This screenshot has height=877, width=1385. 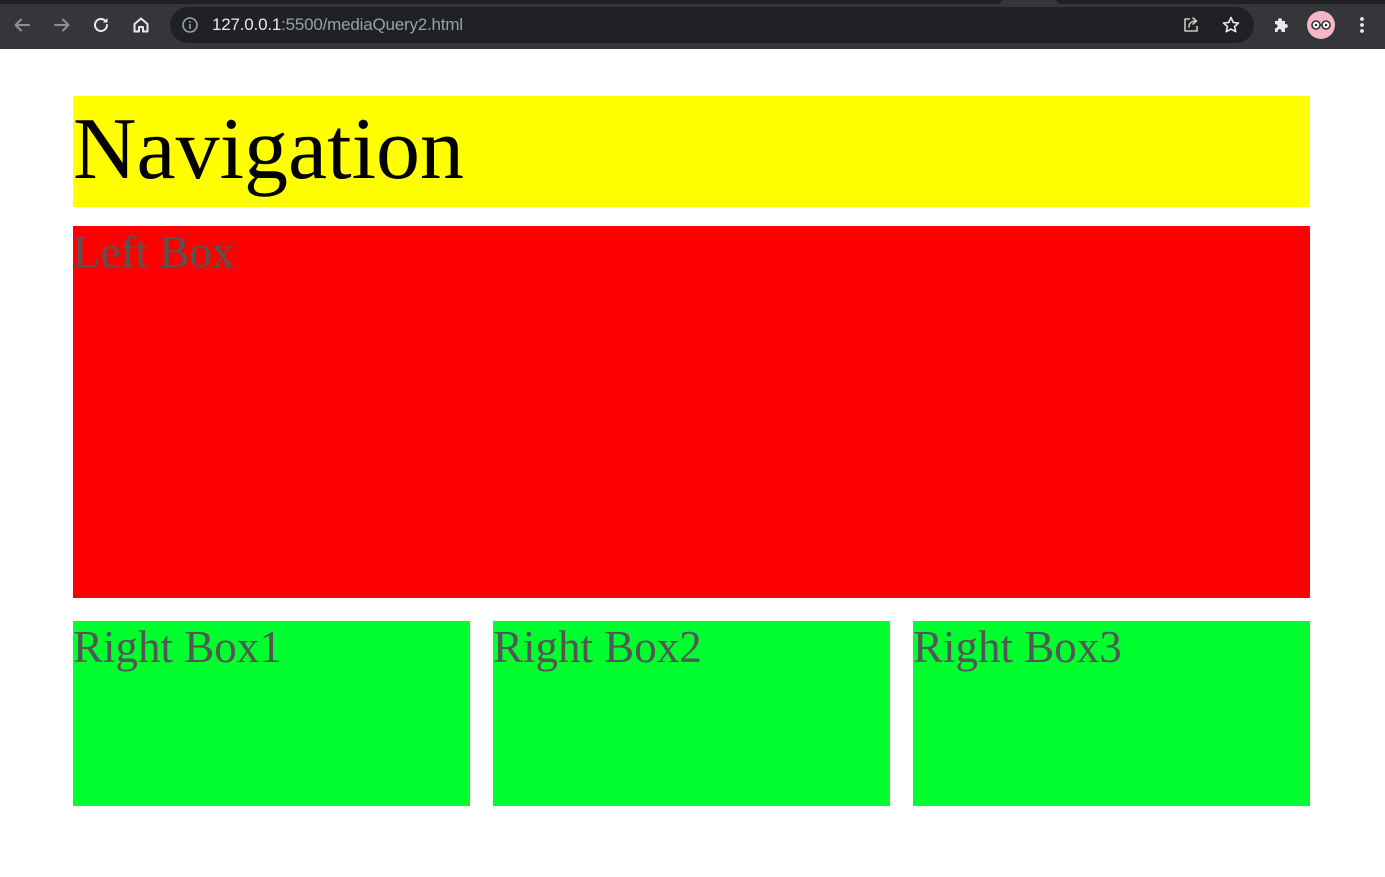 I want to click on home-icon, so click(x=141, y=25).